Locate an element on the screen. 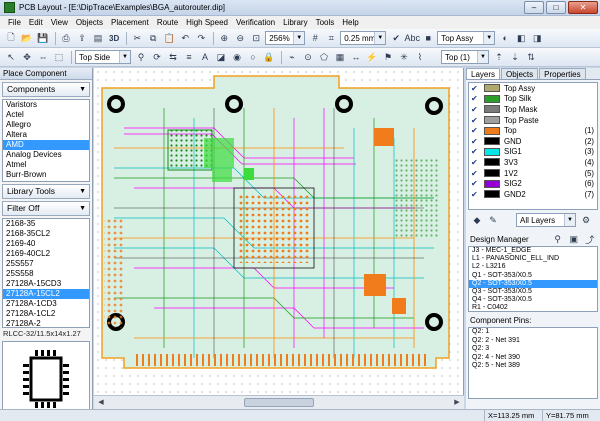 Image resolution: width=600 pixels, height=421 pixels. library-tools-dropdown: Library Tools ▼ is located at coordinates (46, 191).